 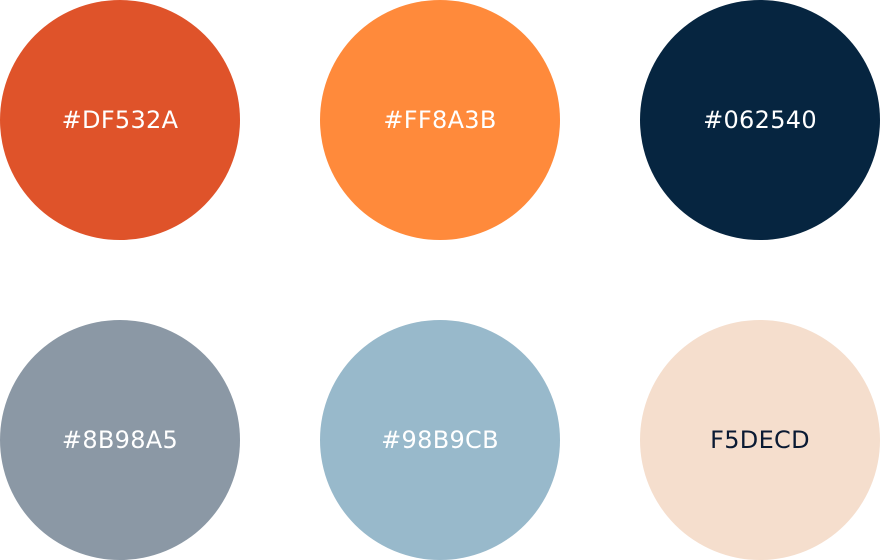 I want to click on color-swatch-1: #DF532A, so click(x=120, y=120).